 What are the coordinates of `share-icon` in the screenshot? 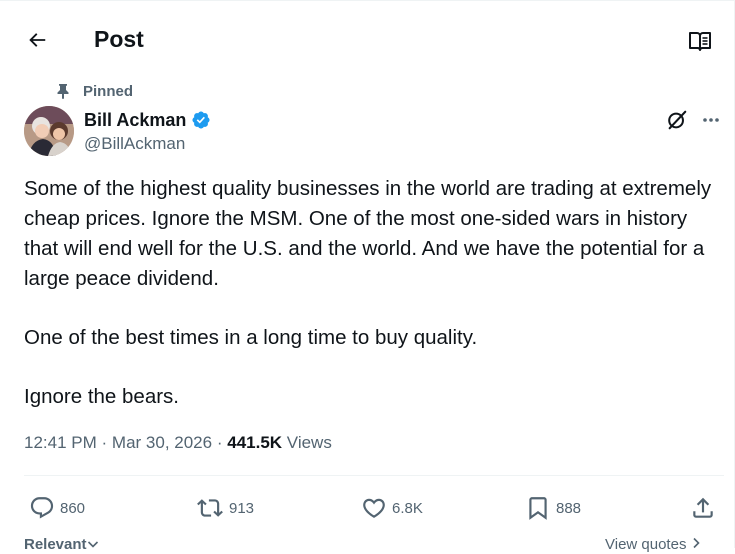 It's located at (703, 507).